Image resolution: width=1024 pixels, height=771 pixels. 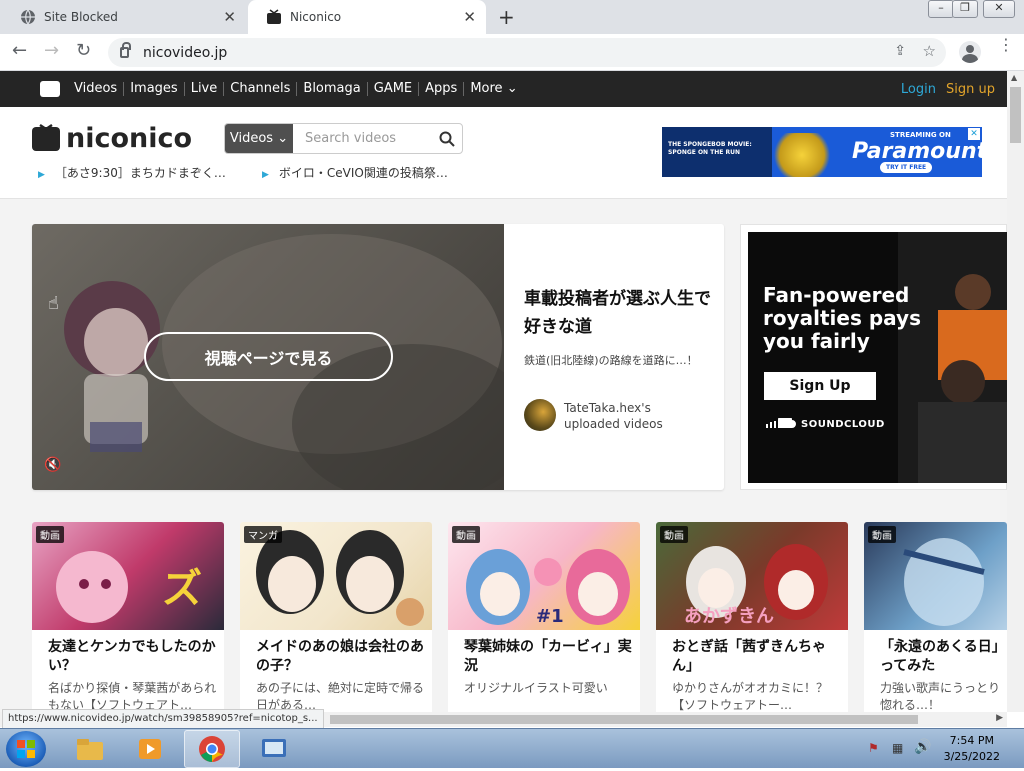 I want to click on ad-signup-button: Sign Up, so click(x=820, y=386).